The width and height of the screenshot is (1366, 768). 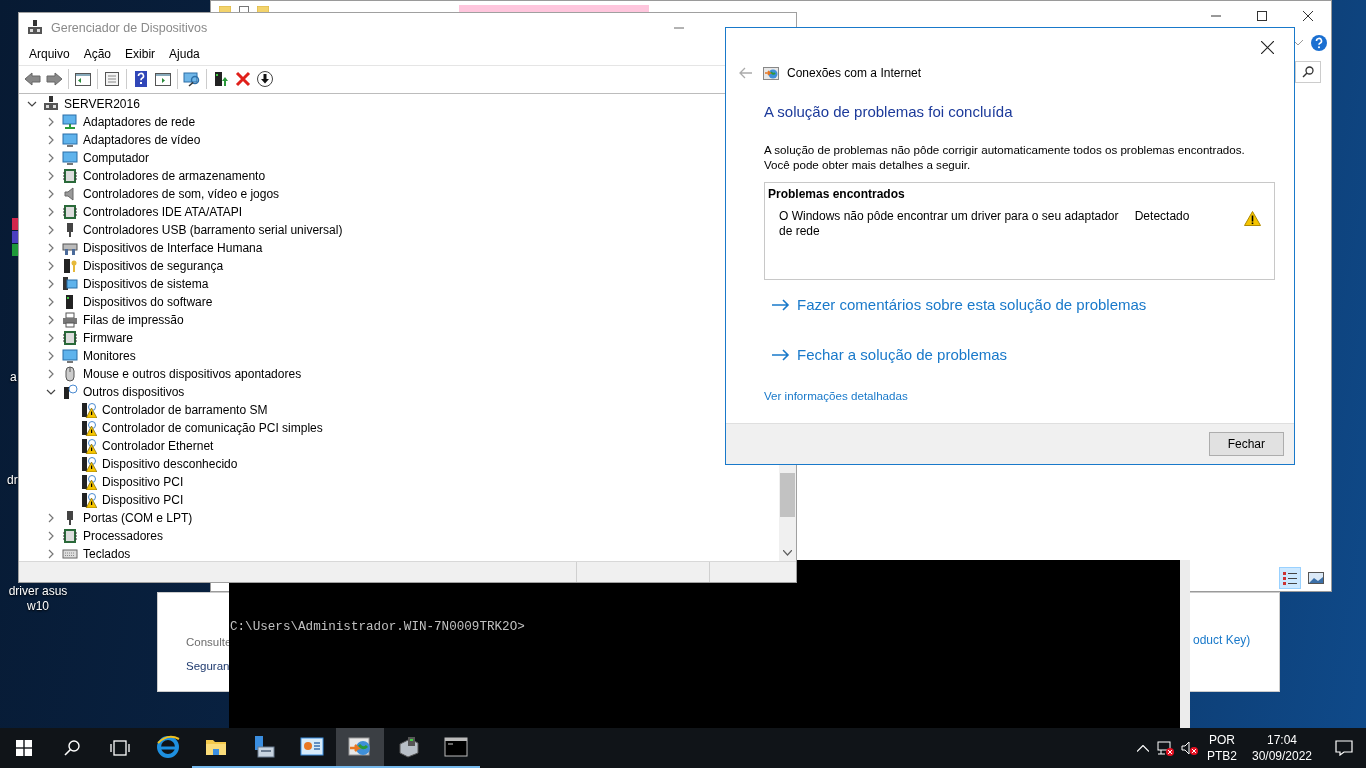 I want to click on chevron-down-icon, so click(x=787, y=553).